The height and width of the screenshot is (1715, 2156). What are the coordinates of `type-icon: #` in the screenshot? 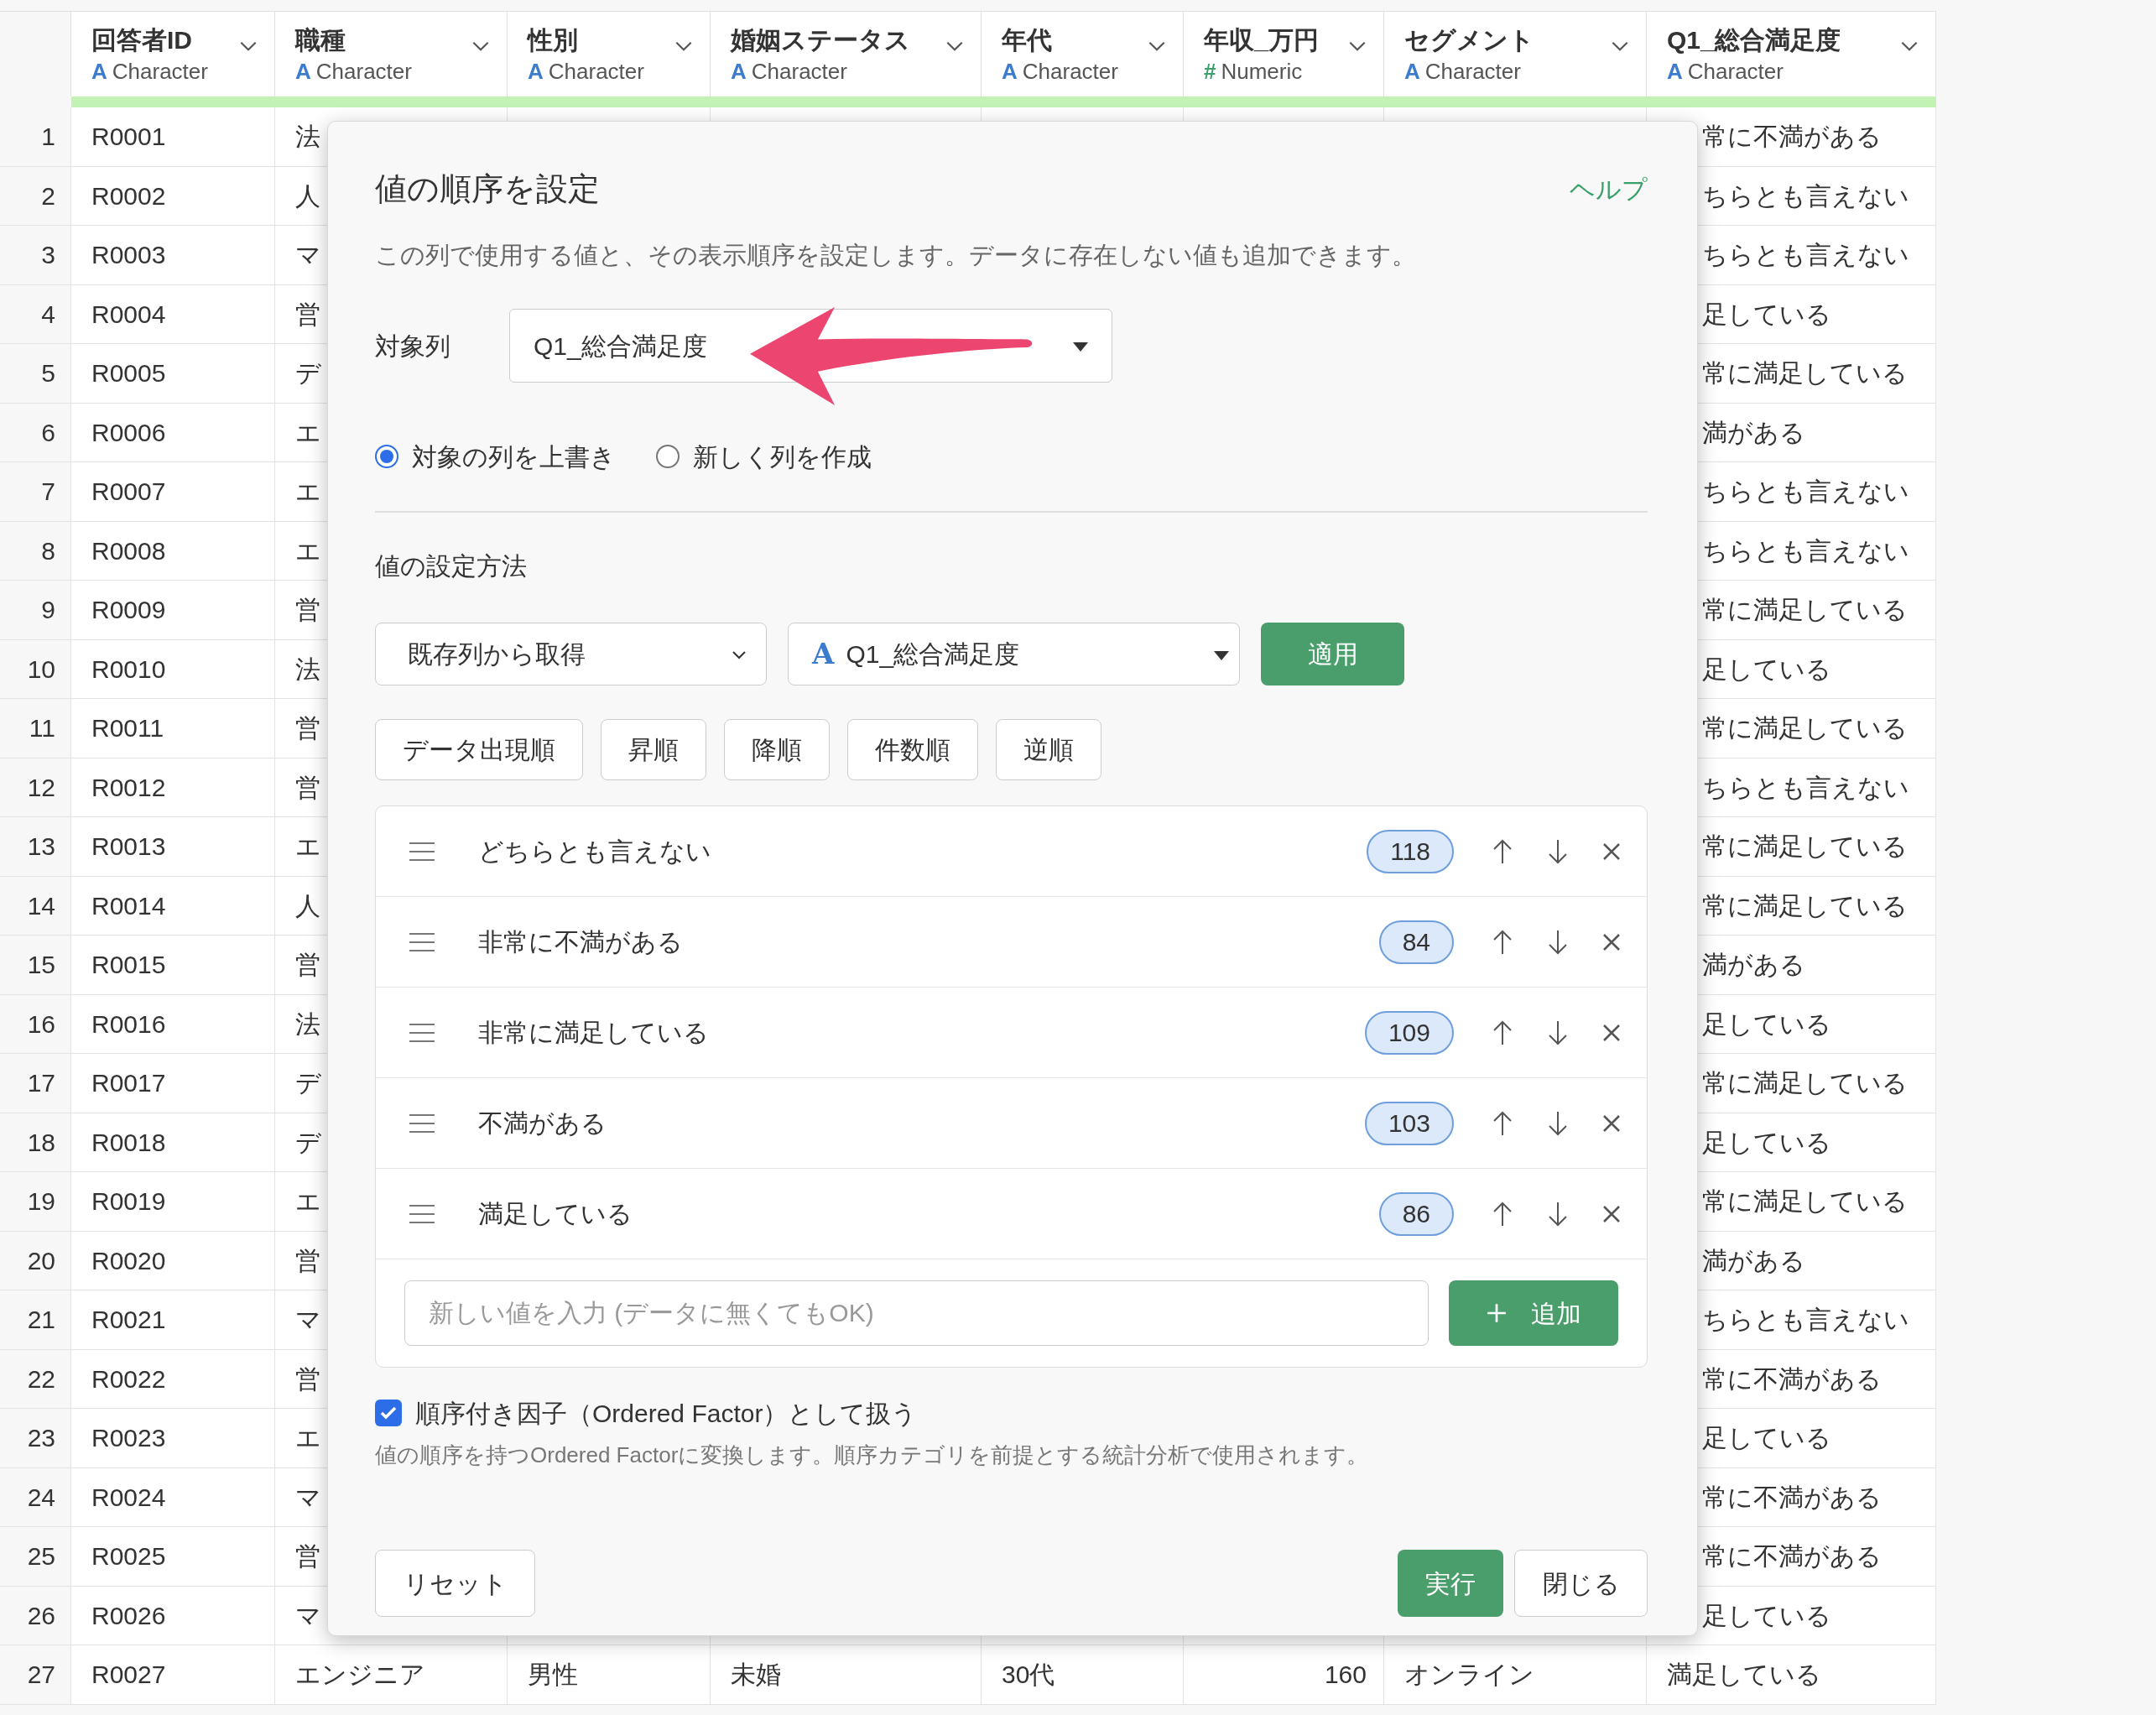 It's located at (1210, 71).